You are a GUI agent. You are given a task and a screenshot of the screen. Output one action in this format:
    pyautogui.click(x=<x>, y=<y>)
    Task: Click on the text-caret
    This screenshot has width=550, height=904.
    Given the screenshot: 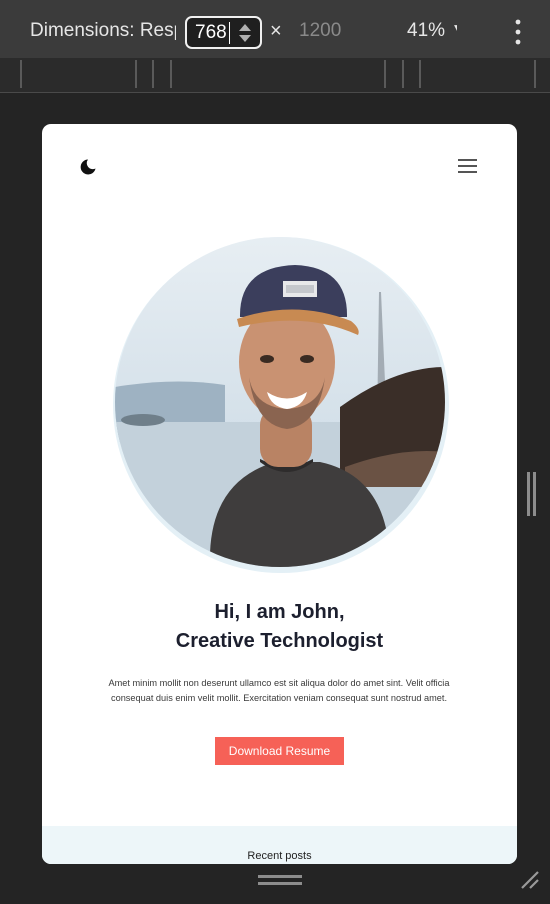 What is the action you would take?
    pyautogui.click(x=229, y=33)
    